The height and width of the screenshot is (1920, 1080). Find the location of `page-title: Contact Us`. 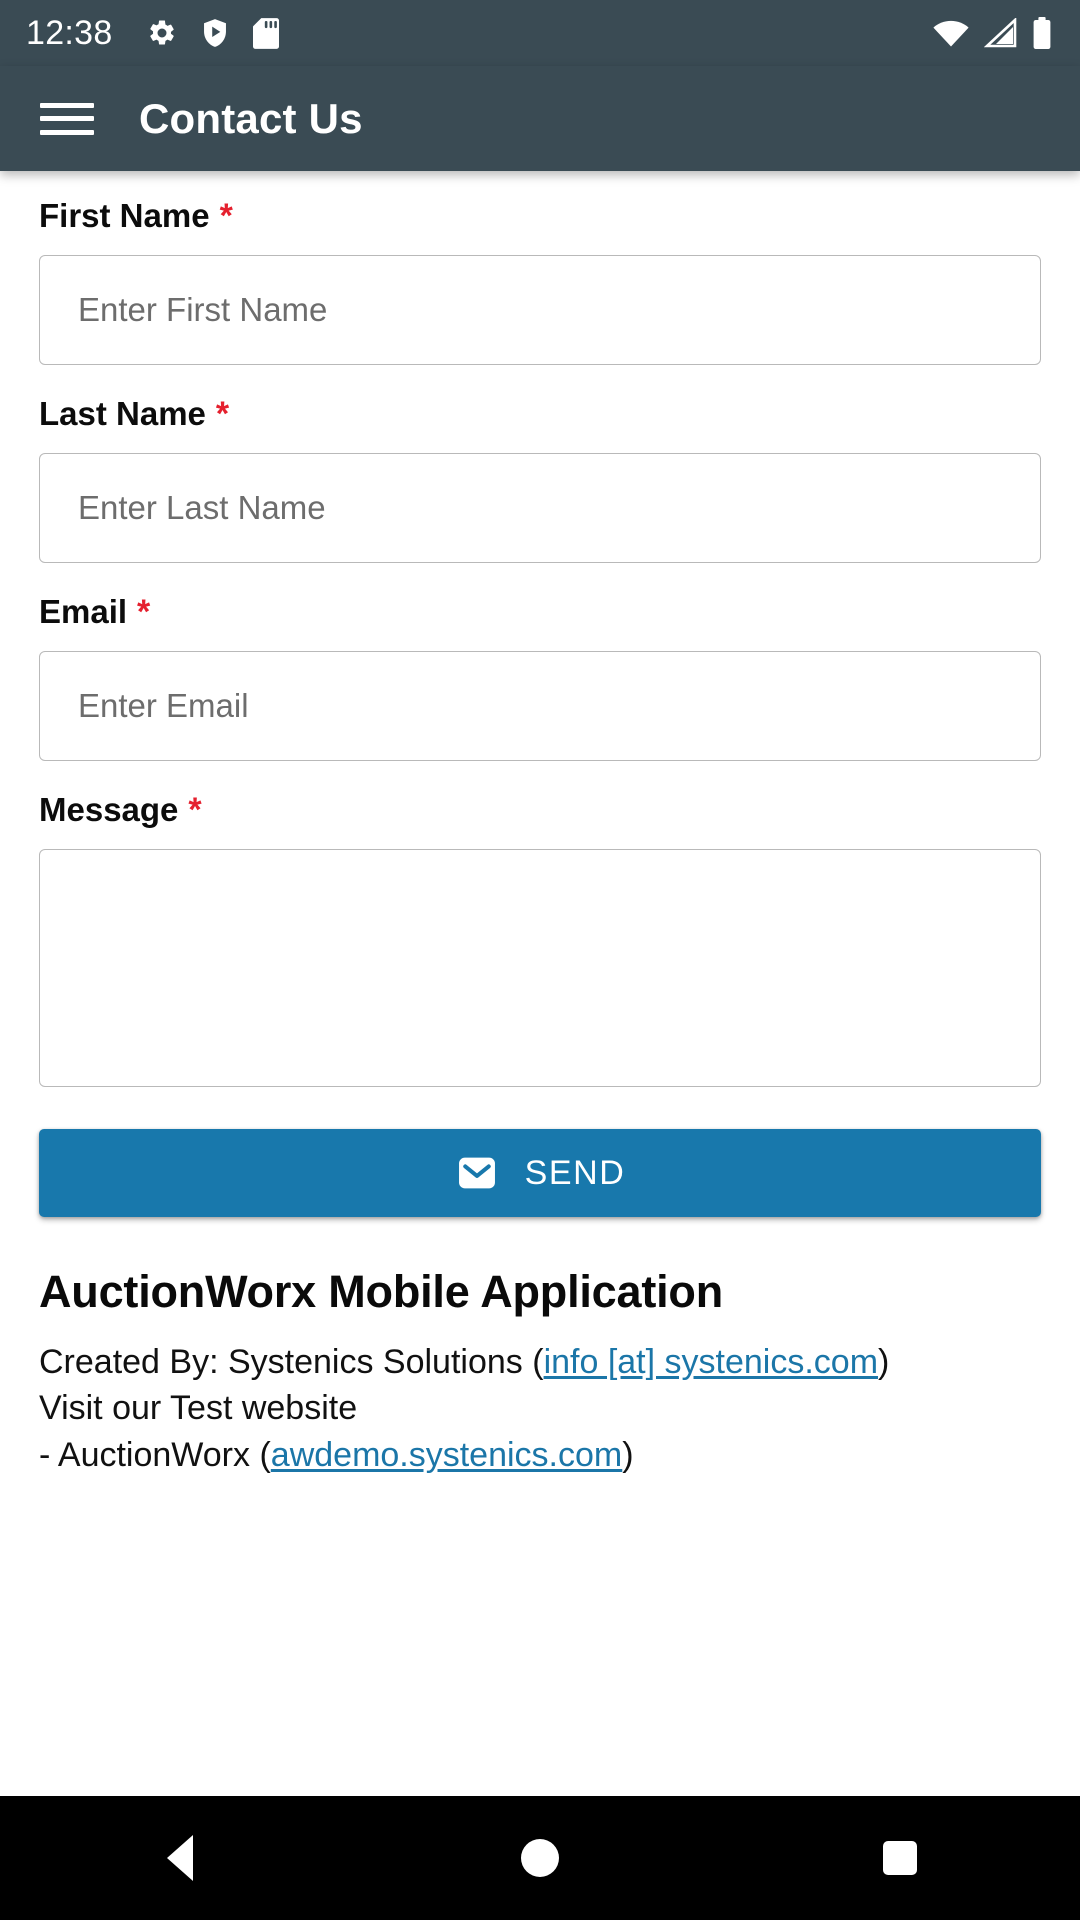

page-title: Contact Us is located at coordinates (251, 118).